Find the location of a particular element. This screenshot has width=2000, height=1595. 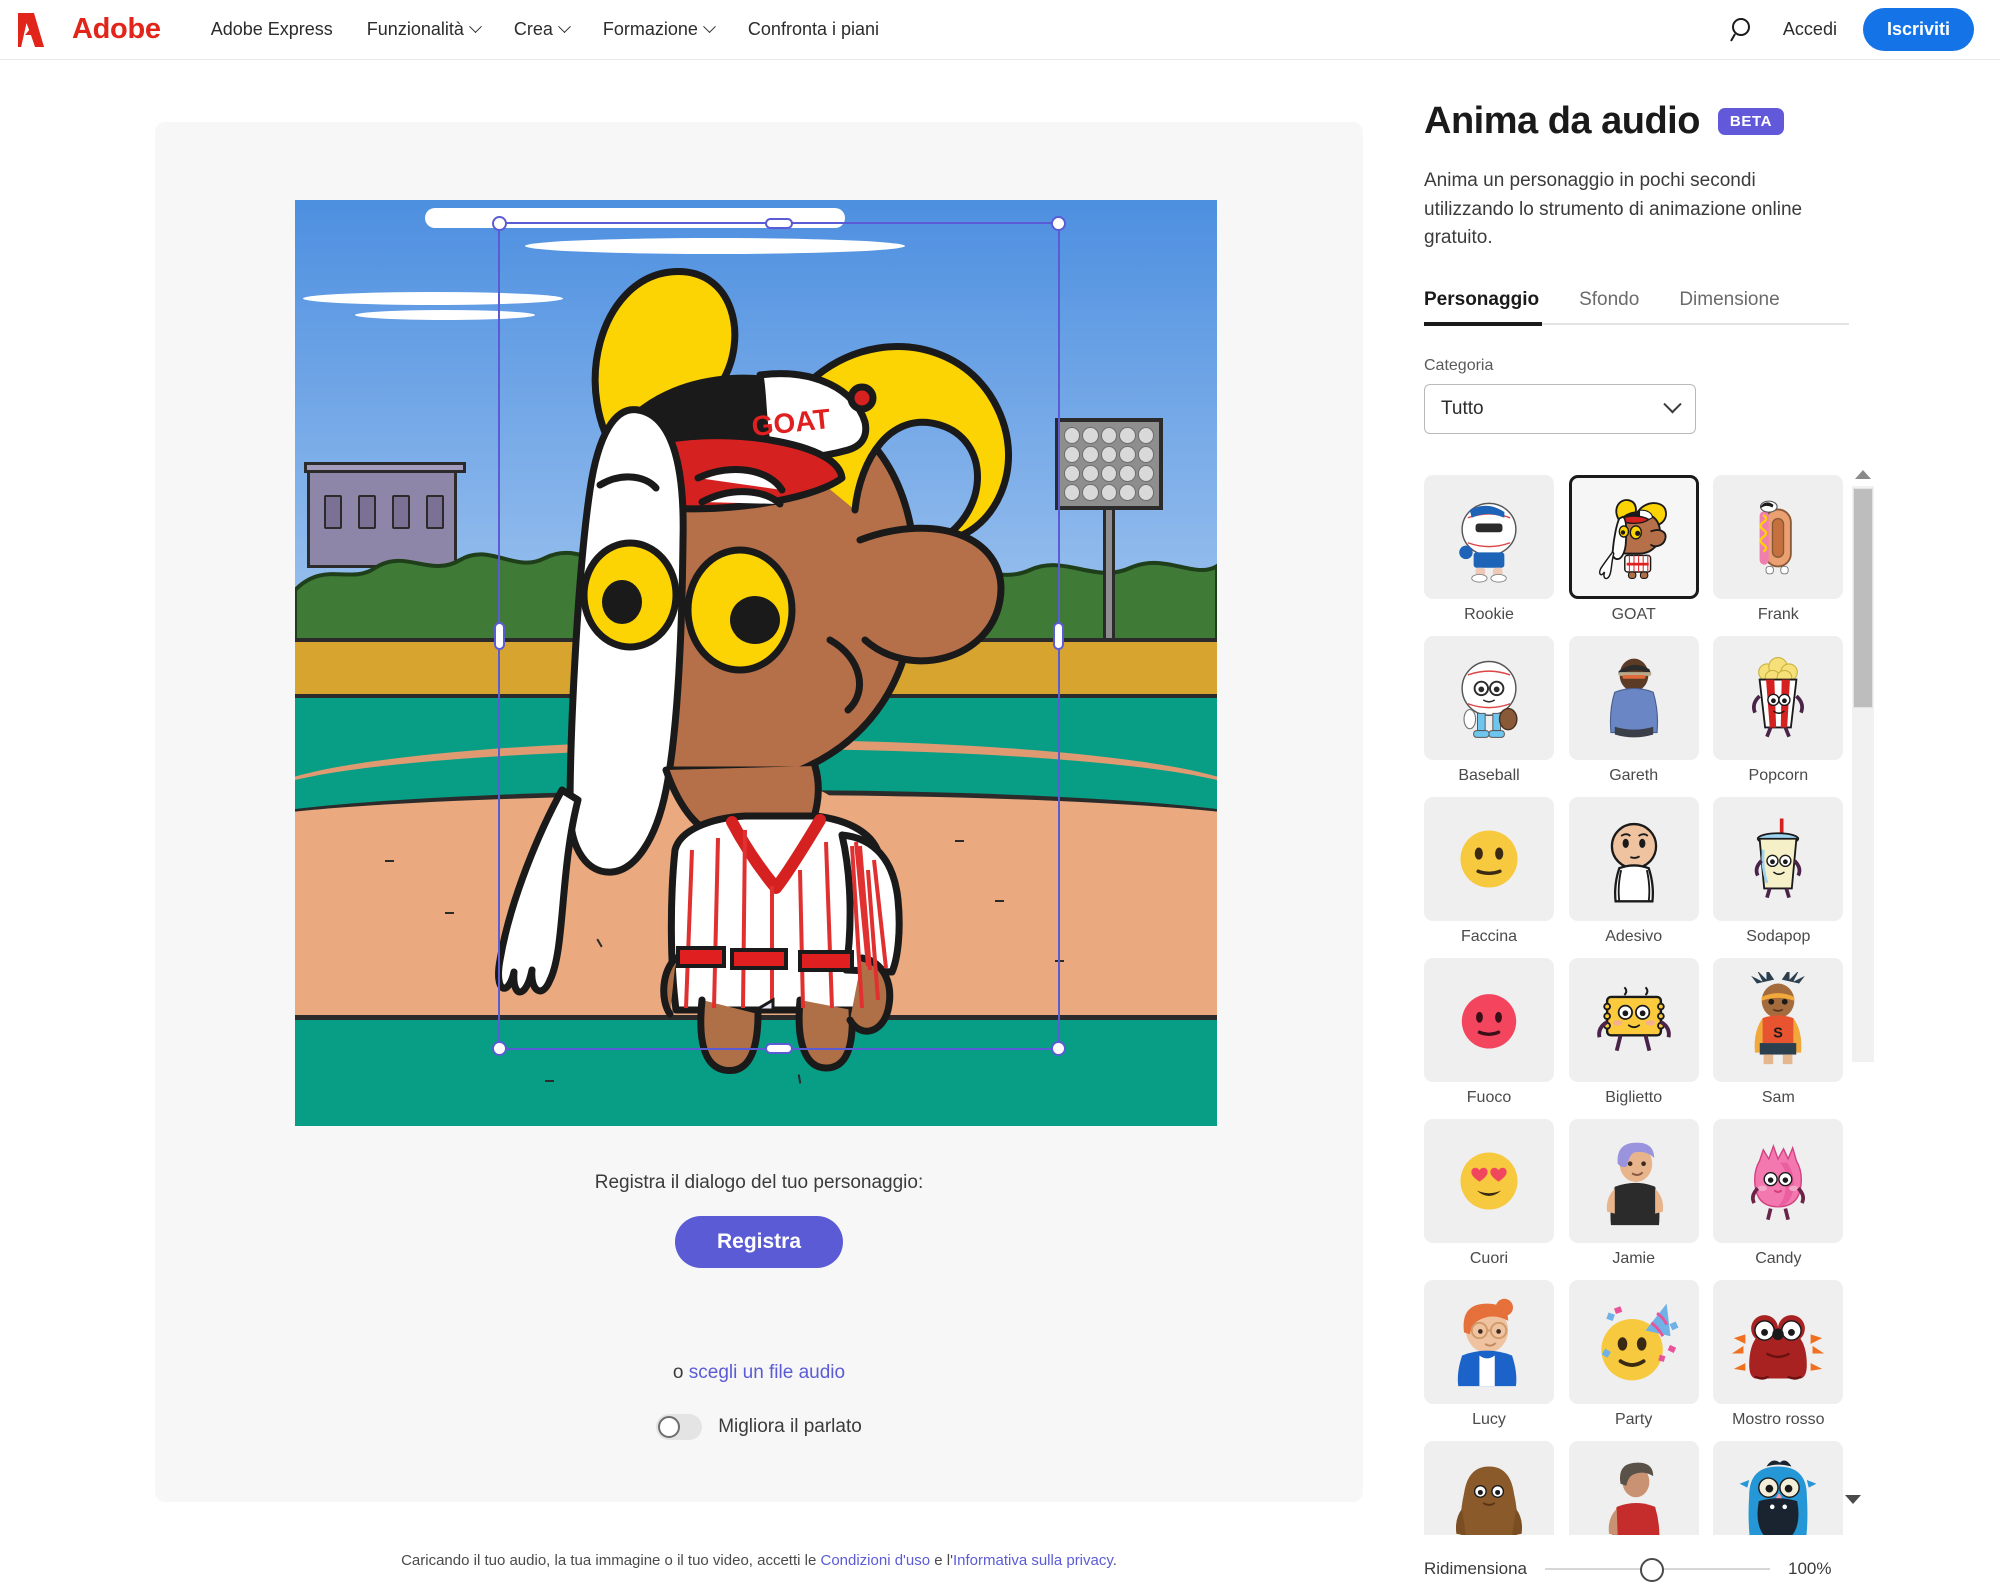

nav-link-formazione: Formazione is located at coordinates (659, 29).